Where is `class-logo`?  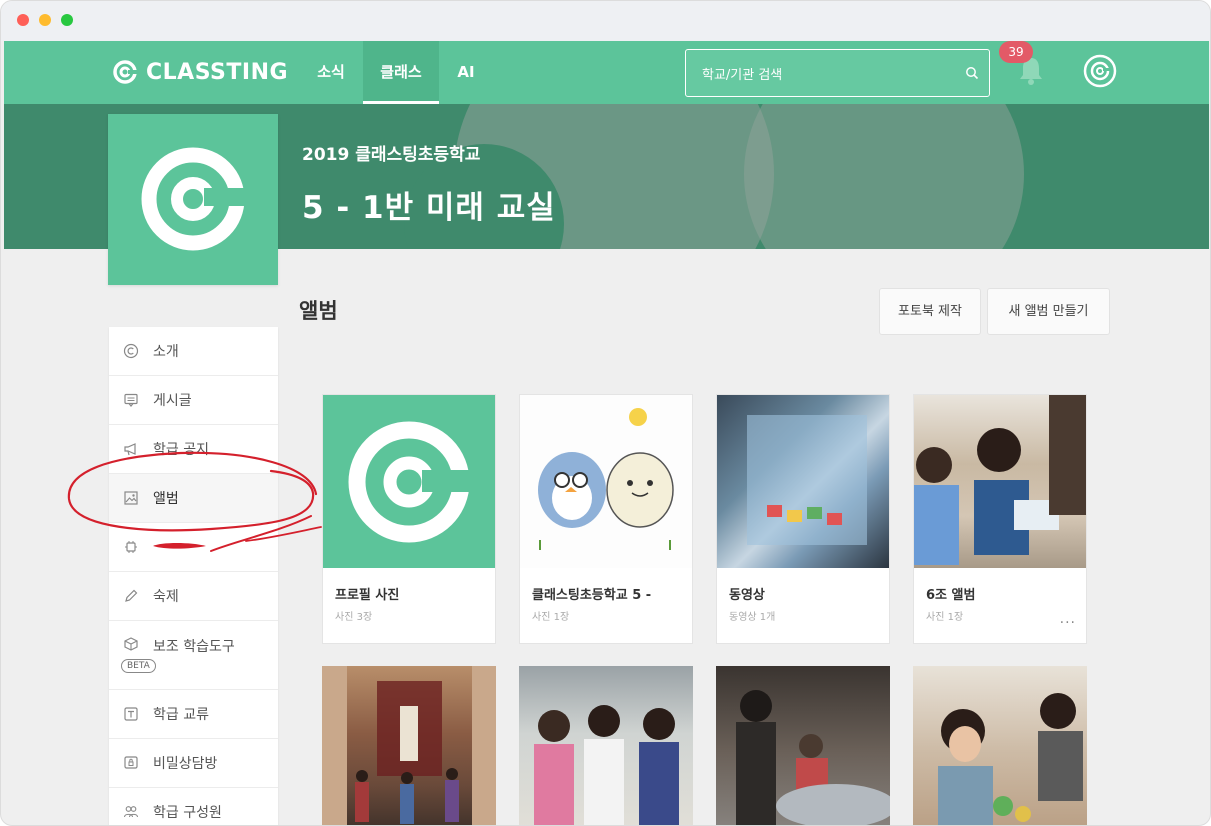 class-logo is located at coordinates (193, 199).